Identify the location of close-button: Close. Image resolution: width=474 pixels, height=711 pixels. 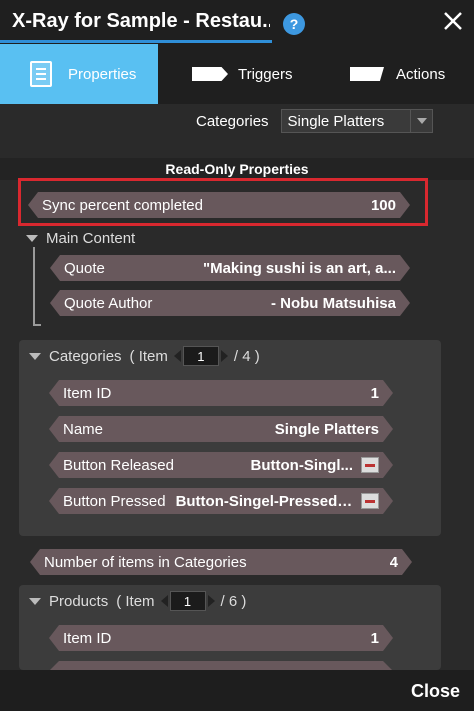
(435, 691).